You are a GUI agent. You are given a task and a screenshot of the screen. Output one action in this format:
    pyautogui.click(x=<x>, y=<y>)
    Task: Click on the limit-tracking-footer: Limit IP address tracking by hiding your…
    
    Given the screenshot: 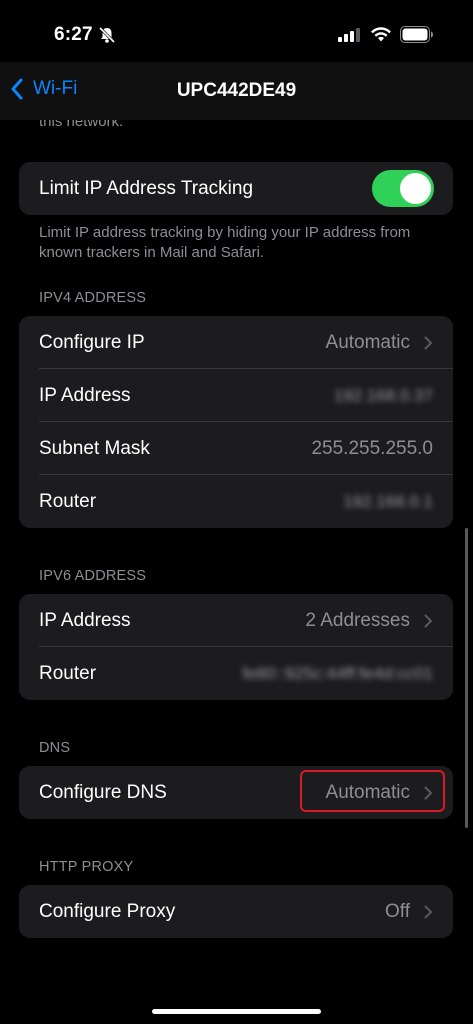 What is the action you would take?
    pyautogui.click(x=225, y=242)
    